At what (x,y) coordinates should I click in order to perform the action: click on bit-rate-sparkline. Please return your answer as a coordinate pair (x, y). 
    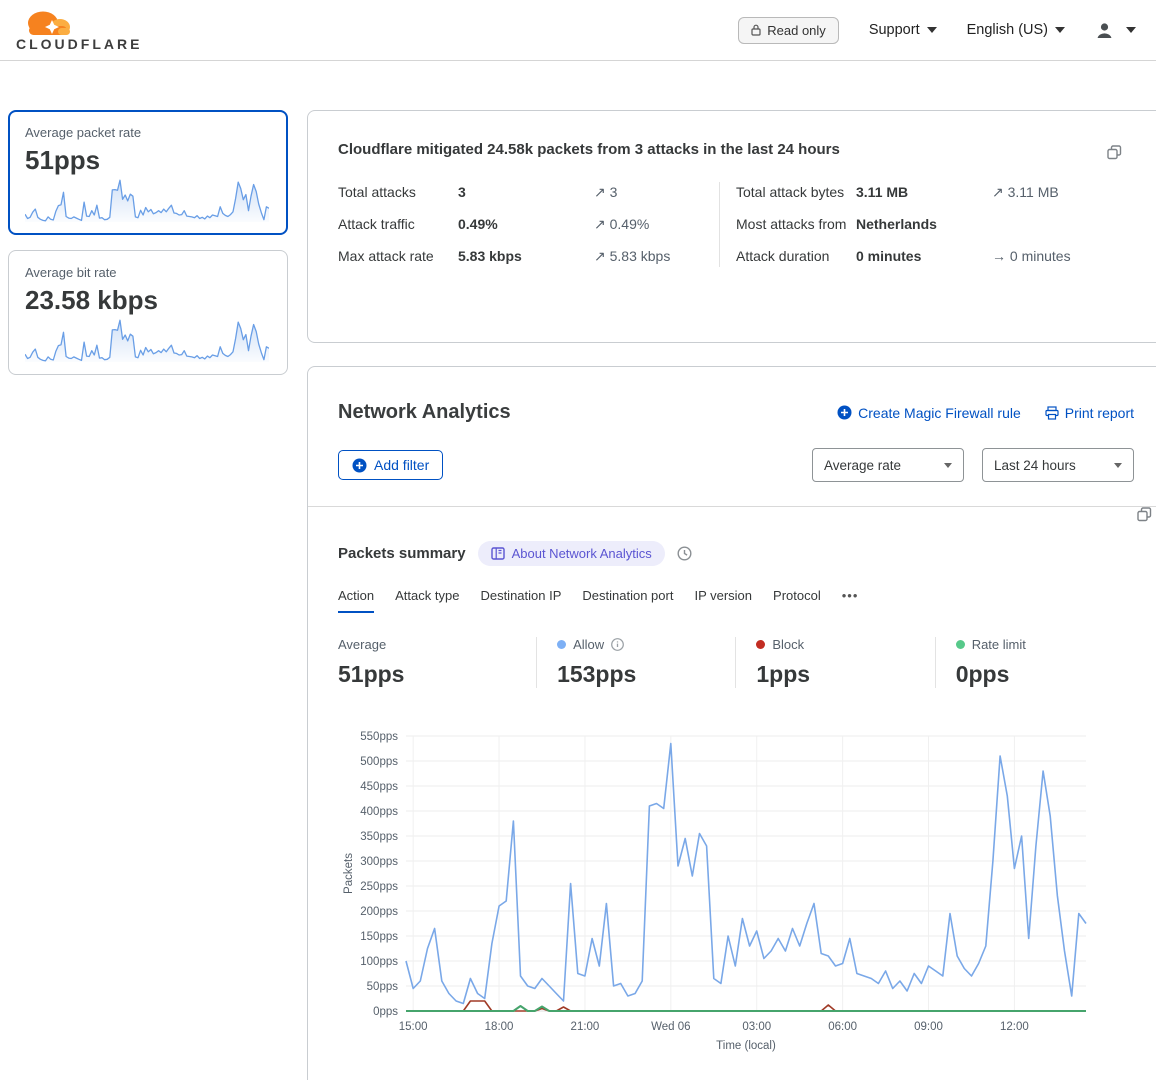
    Looking at the image, I should click on (147, 340).